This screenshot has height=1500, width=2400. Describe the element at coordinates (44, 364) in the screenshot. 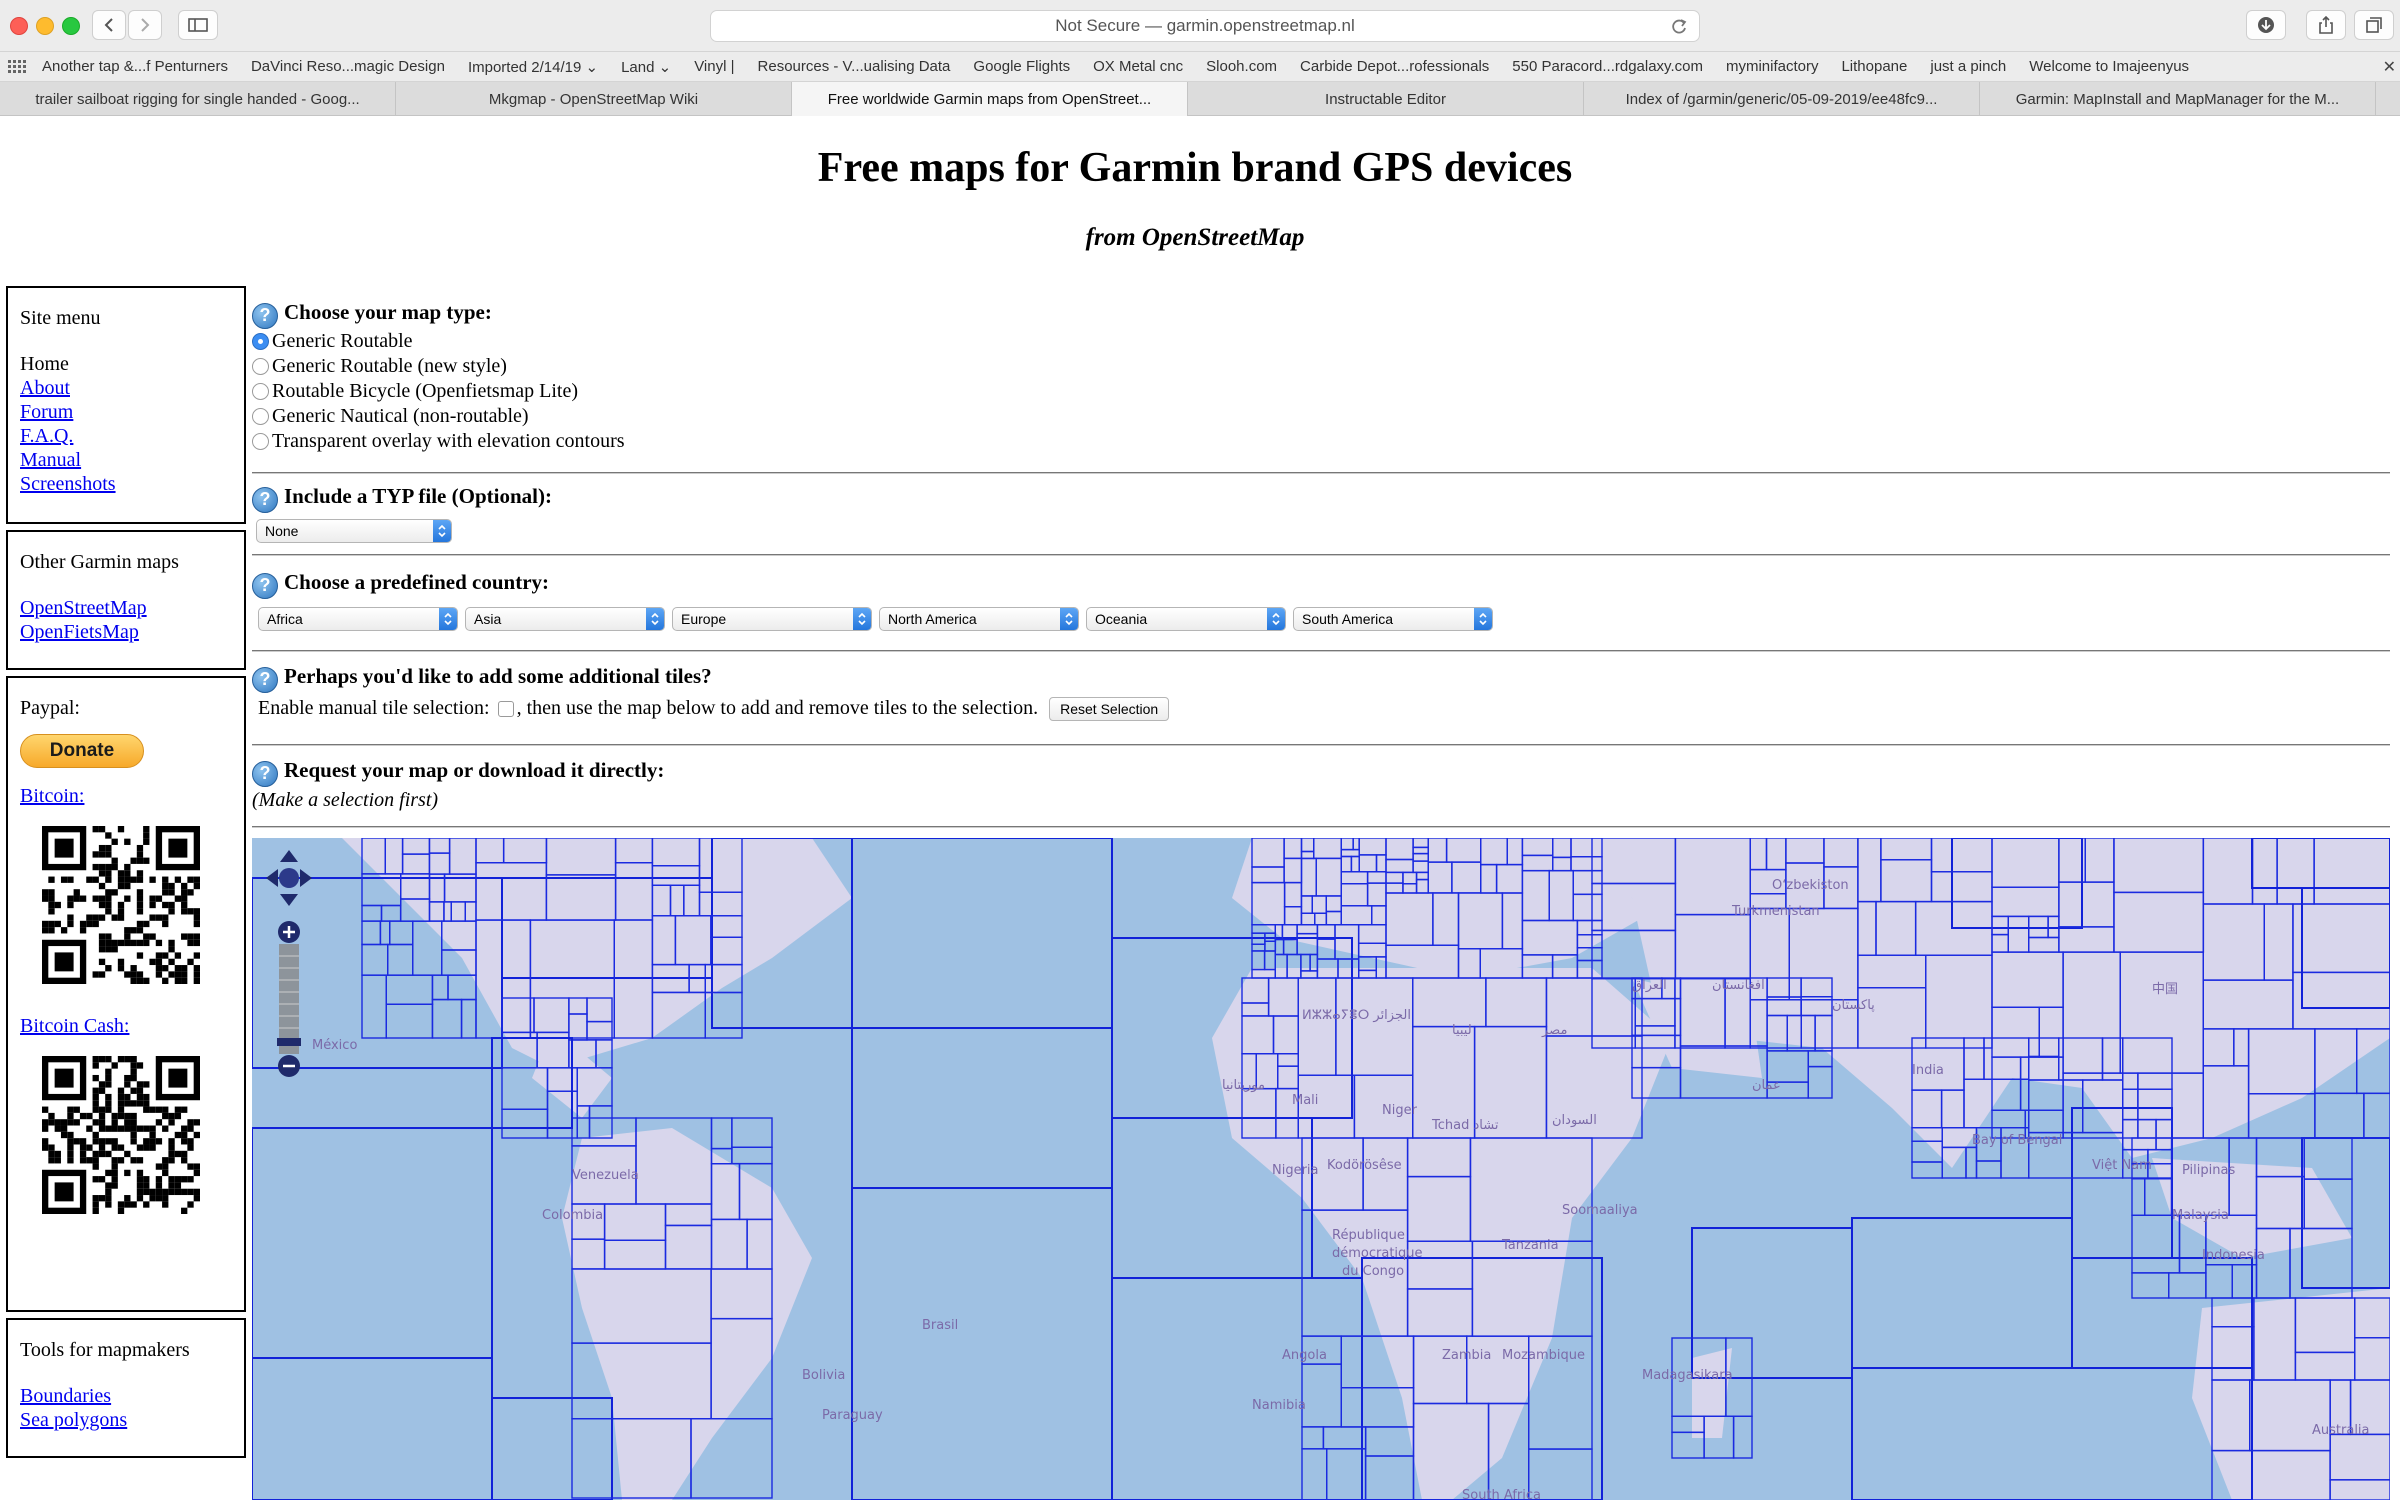

I see `menu-item-home: Home` at that location.